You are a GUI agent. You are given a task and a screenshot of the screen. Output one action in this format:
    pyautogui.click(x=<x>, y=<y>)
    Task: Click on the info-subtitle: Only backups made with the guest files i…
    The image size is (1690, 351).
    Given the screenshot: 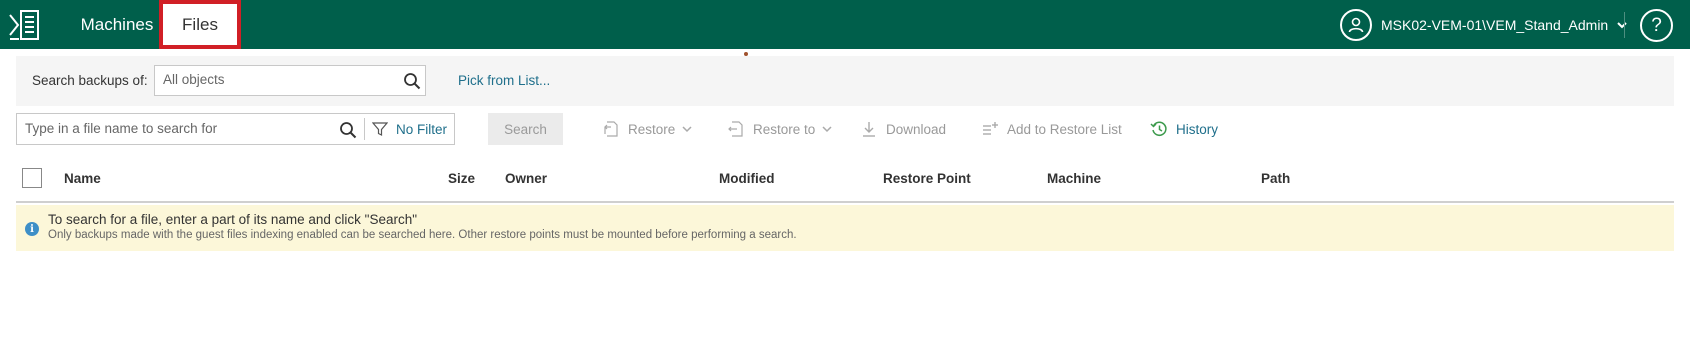 What is the action you would take?
    pyautogui.click(x=422, y=235)
    